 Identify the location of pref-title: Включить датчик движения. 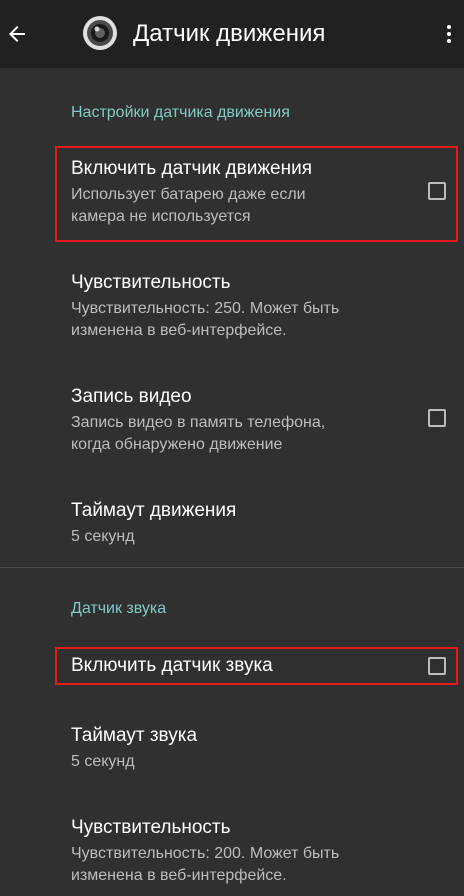
(192, 168).